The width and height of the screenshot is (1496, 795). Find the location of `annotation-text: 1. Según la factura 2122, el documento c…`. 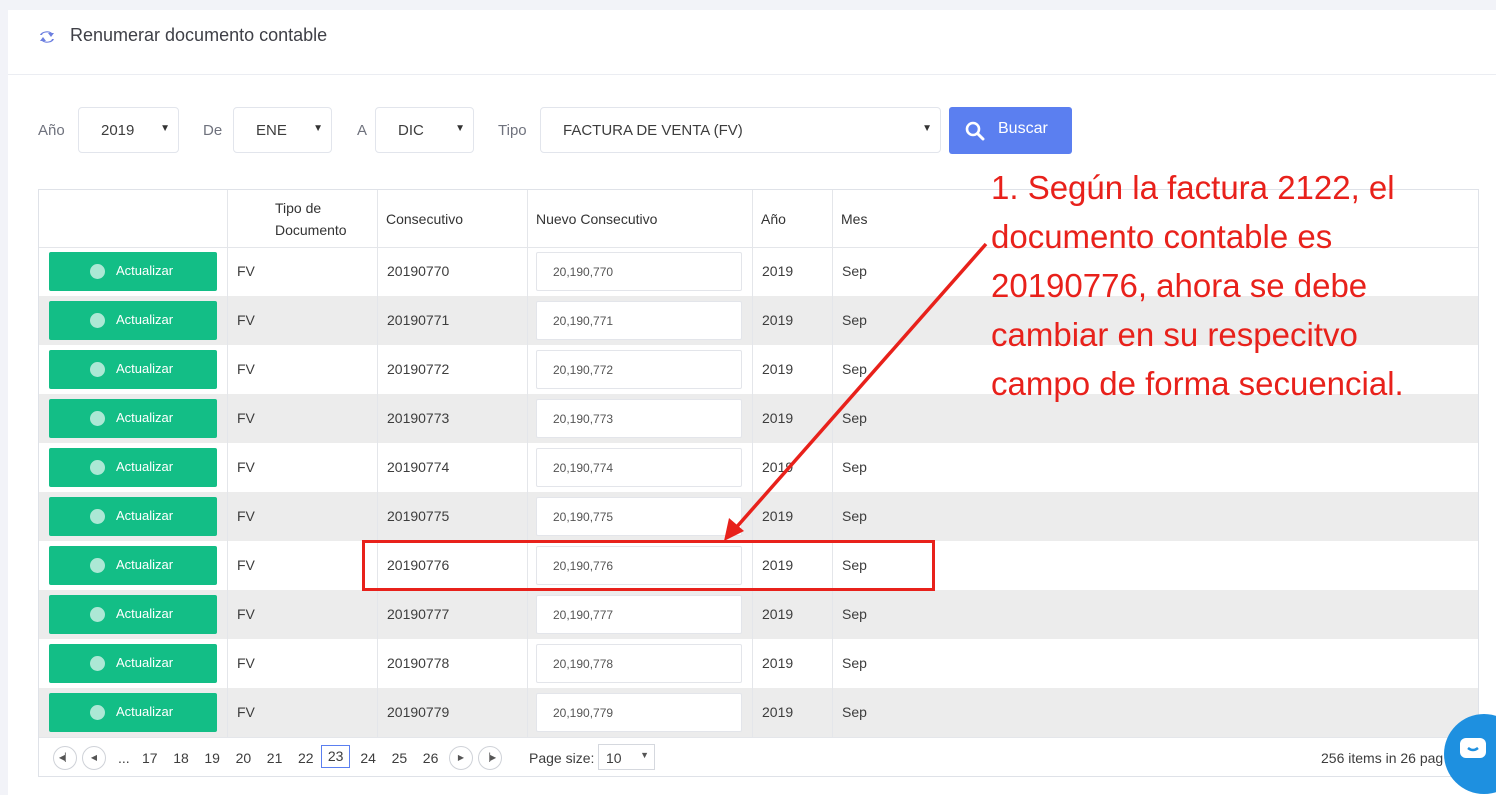

annotation-text: 1. Según la factura 2122, el documento c… is located at coordinates (1197, 285).